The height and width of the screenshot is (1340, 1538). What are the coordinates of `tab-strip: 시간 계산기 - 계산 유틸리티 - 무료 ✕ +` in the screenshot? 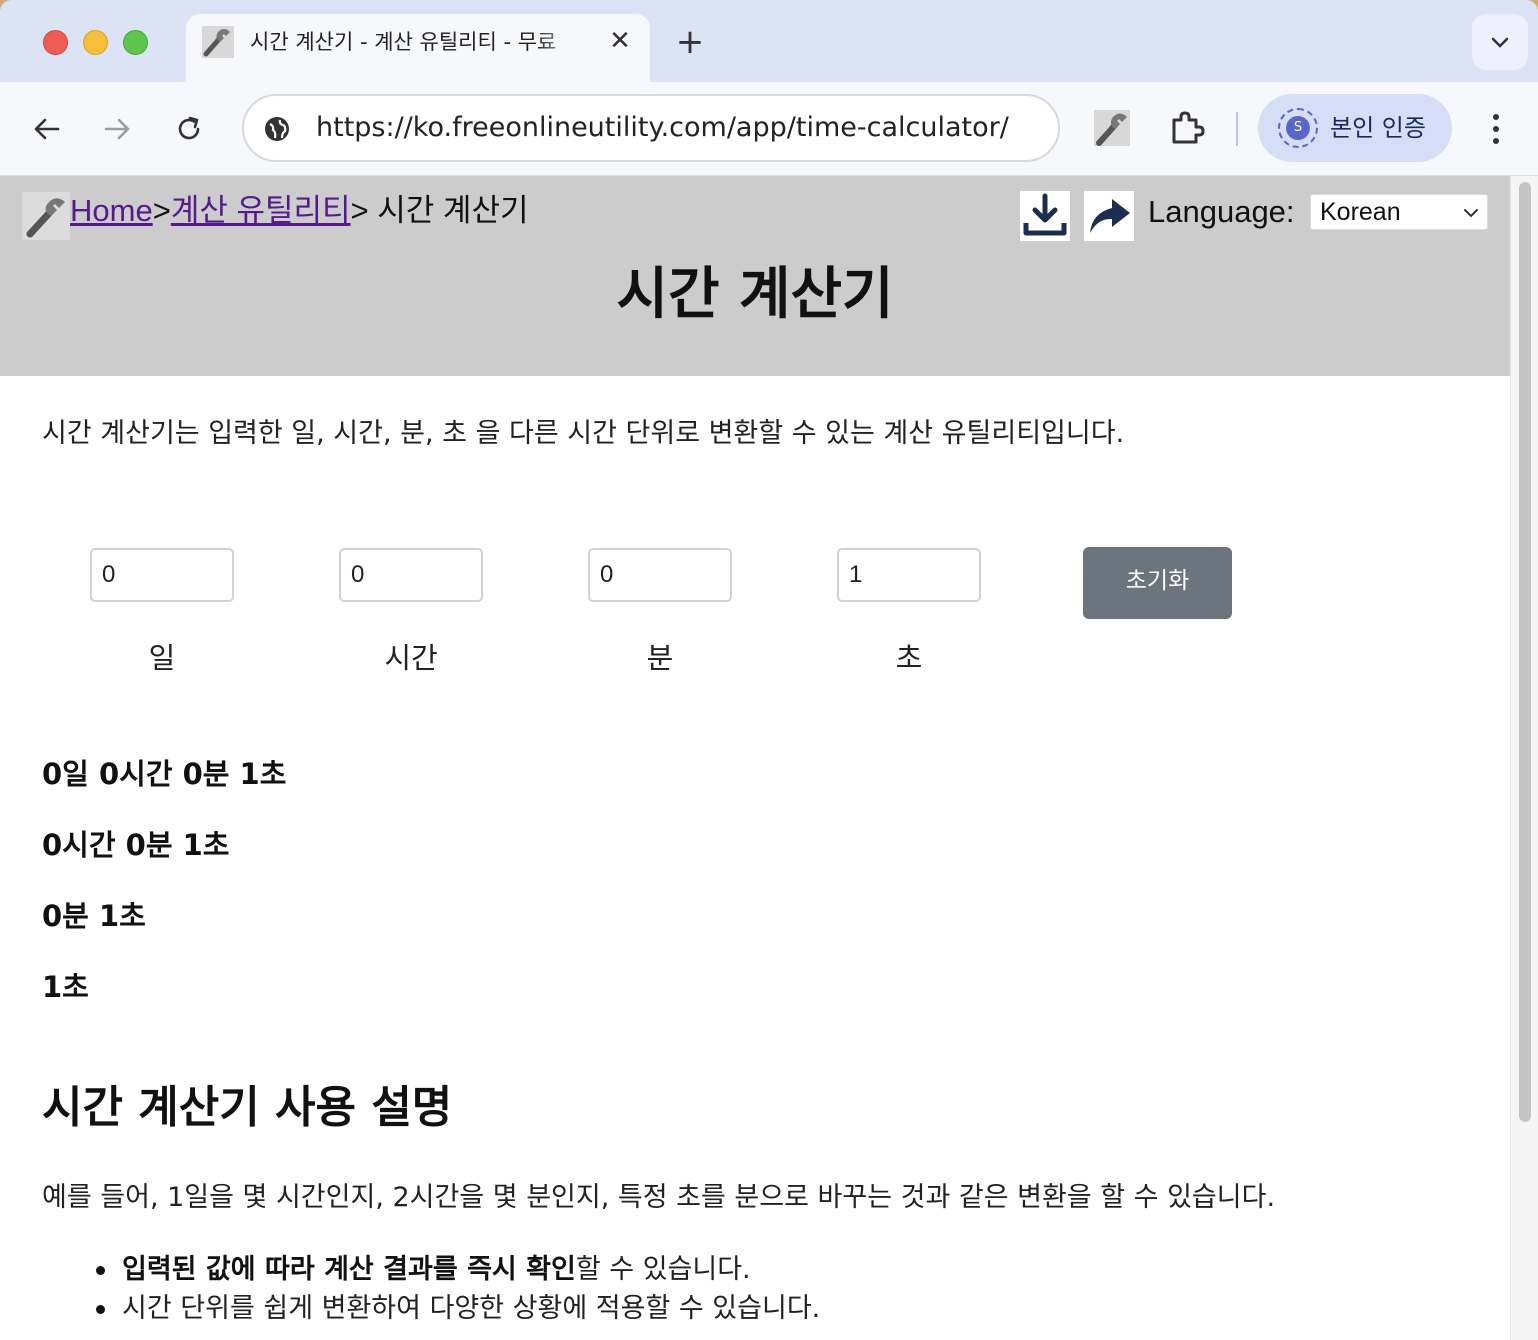 It's located at (769, 42).